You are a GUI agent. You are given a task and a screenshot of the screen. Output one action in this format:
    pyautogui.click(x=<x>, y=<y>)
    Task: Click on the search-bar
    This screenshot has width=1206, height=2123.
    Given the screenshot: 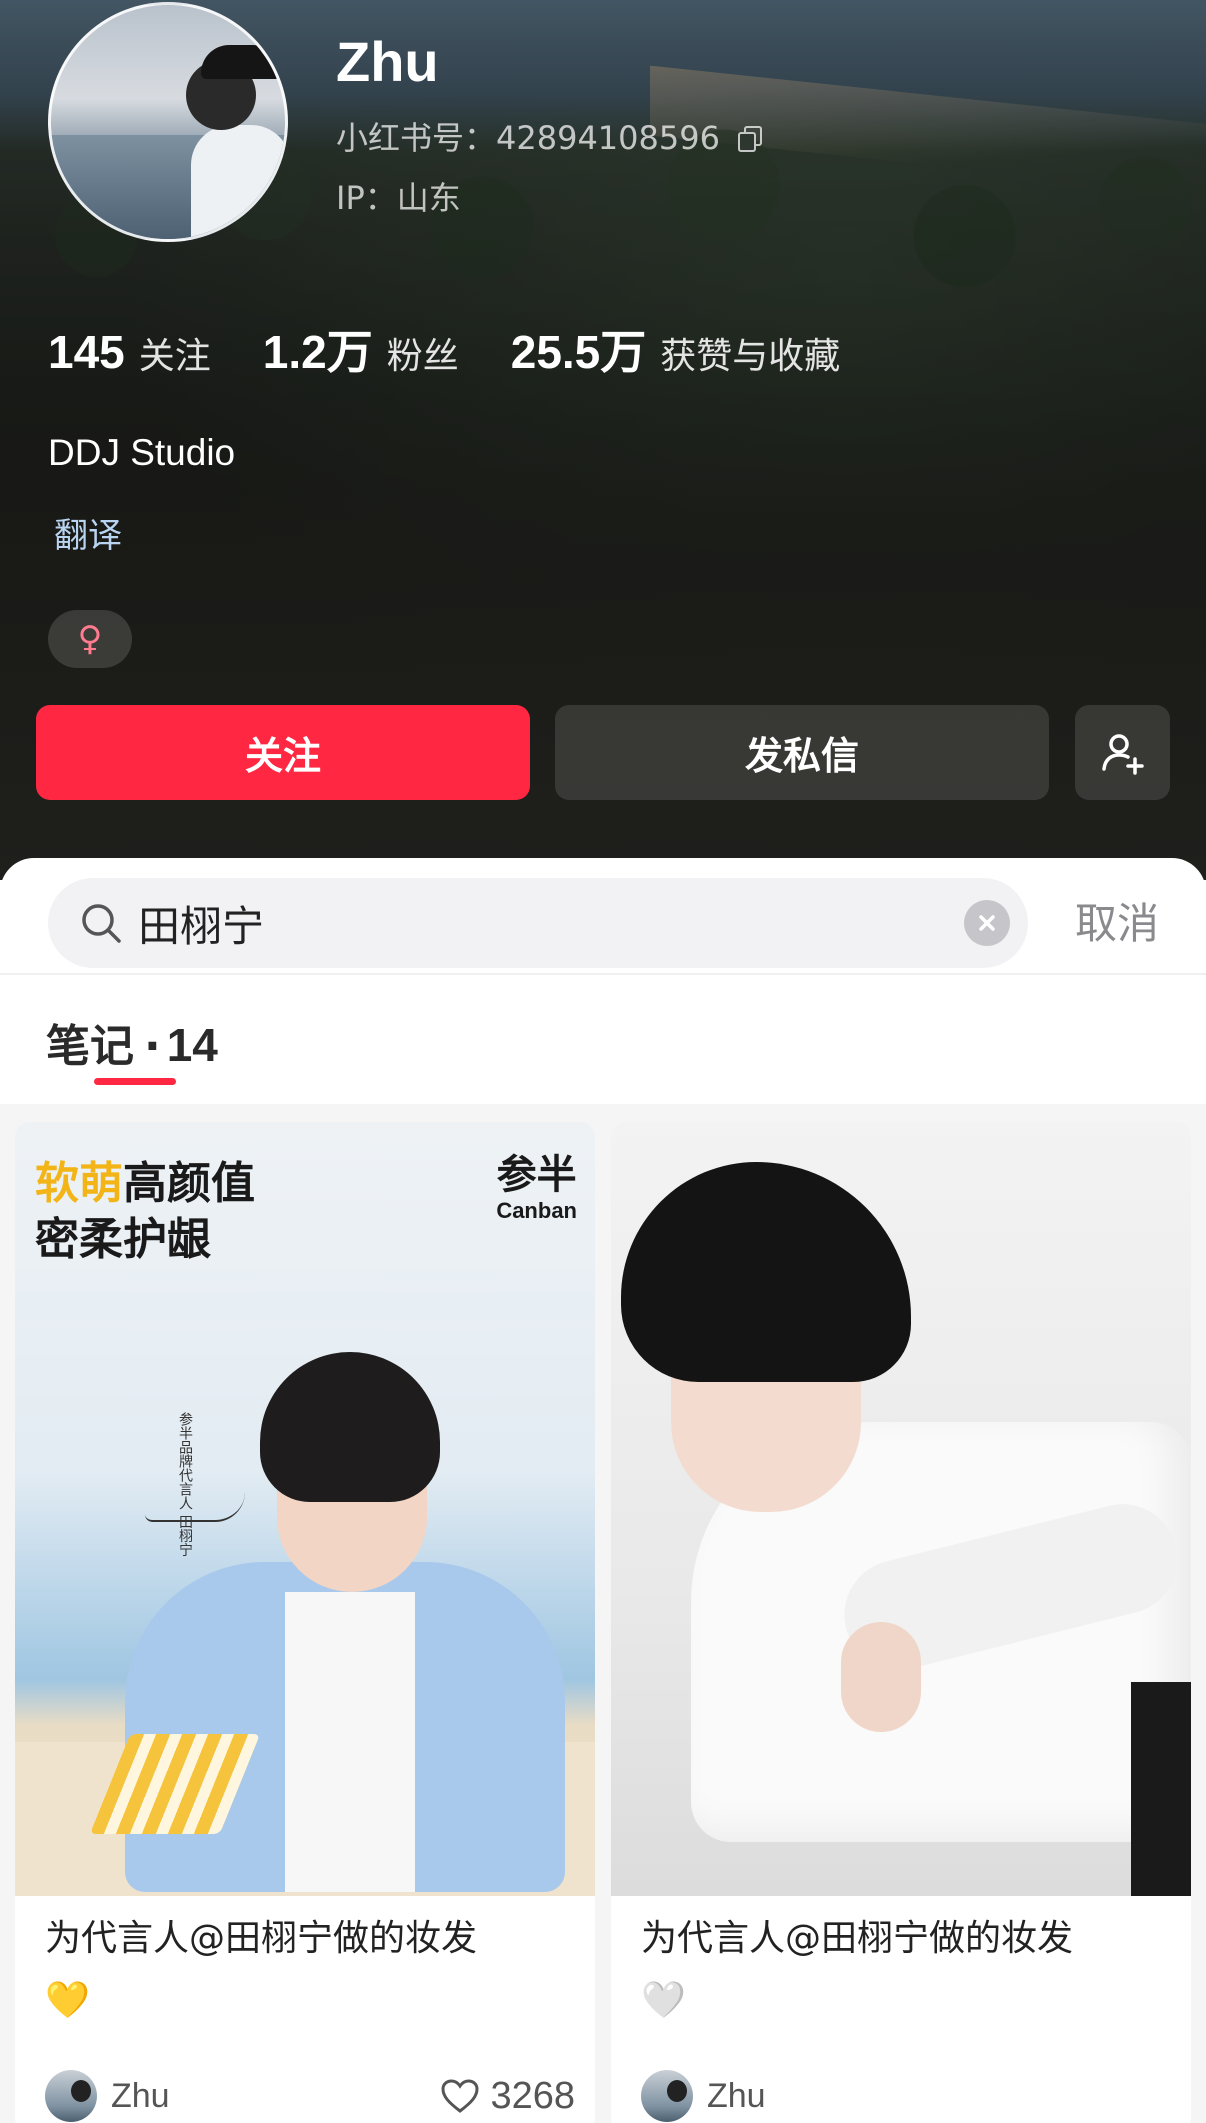 What is the action you would take?
    pyautogui.click(x=538, y=923)
    